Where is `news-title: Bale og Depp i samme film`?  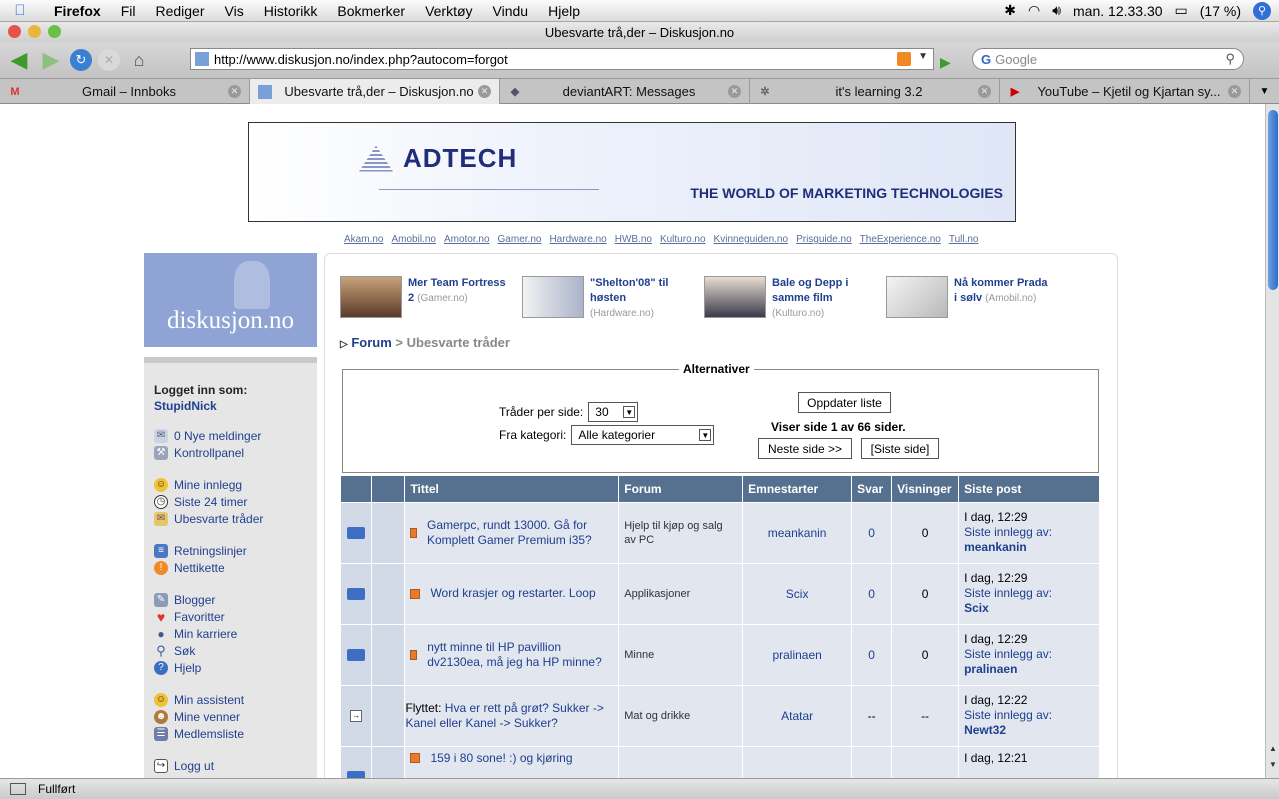 news-title: Bale og Depp i samme film is located at coordinates (810, 290).